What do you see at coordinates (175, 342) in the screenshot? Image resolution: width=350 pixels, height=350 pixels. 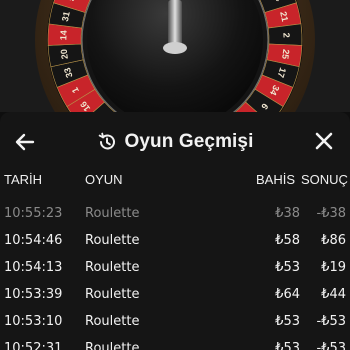 I see `table-row: 10:52:31 Roulette ₺53 -₺53` at bounding box center [175, 342].